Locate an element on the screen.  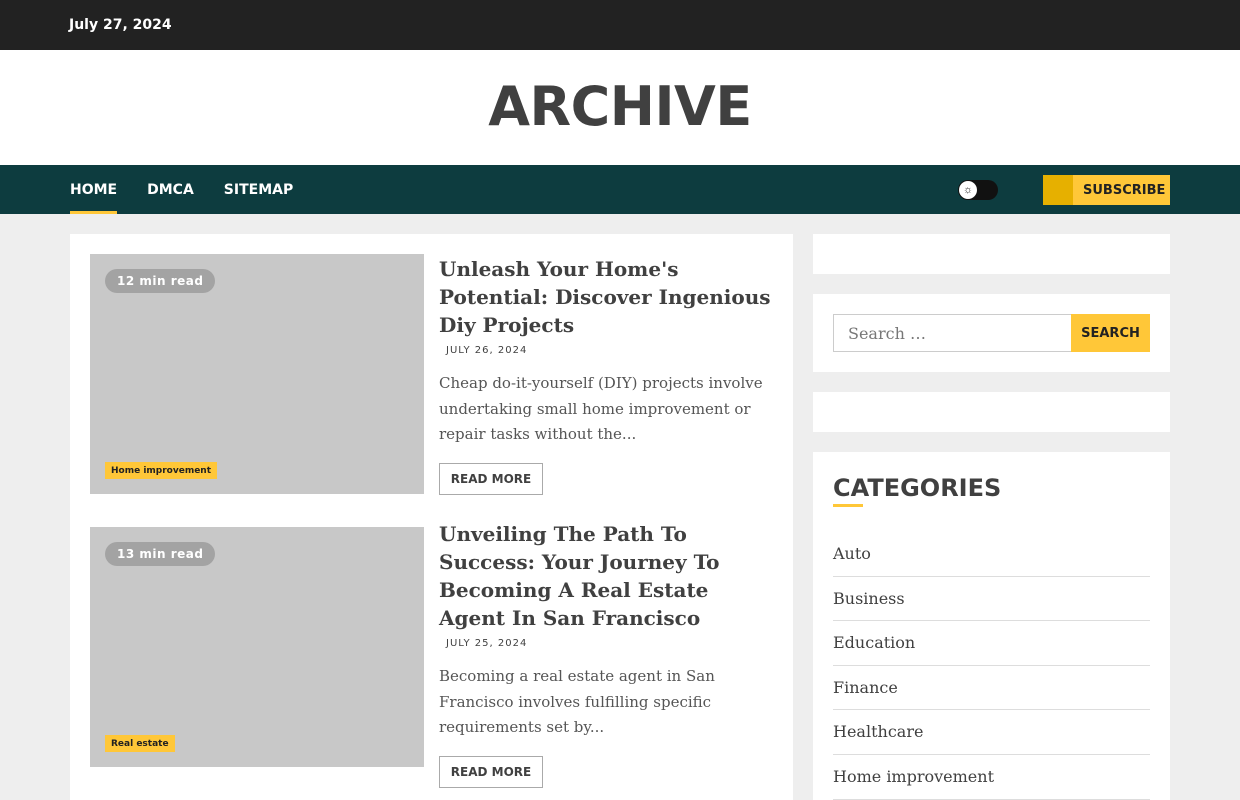
sun-icon: ☼ is located at coordinates (968, 190).